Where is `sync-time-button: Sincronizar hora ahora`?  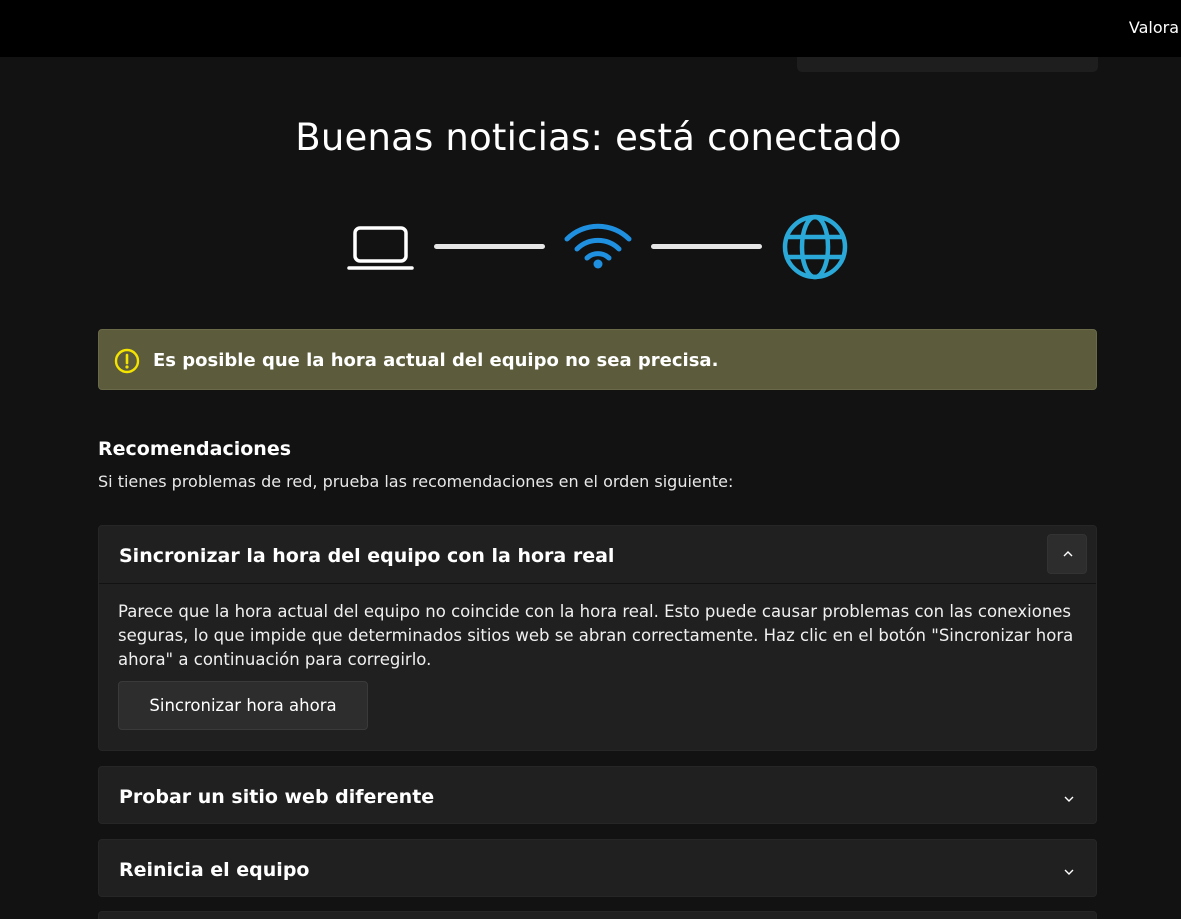 sync-time-button: Sincronizar hora ahora is located at coordinates (243, 705).